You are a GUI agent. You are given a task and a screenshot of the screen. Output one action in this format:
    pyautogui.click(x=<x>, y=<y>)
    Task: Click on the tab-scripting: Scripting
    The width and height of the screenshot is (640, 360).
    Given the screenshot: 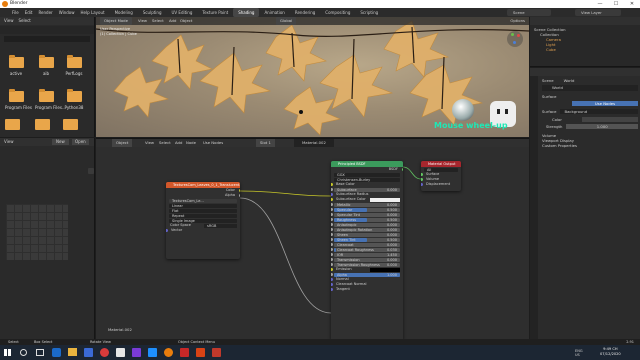 What is the action you would take?
    pyautogui.click(x=369, y=12)
    